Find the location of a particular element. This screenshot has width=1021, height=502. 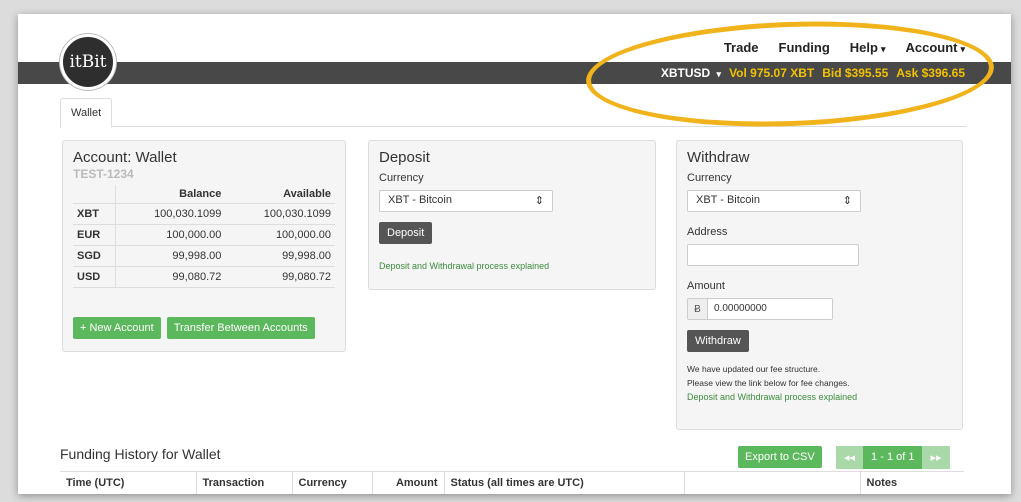

withdraw-currency-label: Currency is located at coordinates (709, 178).